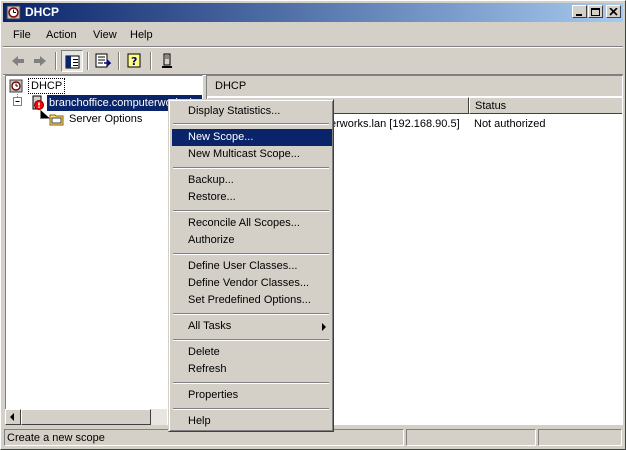 This screenshot has height=450, width=626. I want to click on title-bar: DHCP, so click(313, 12).